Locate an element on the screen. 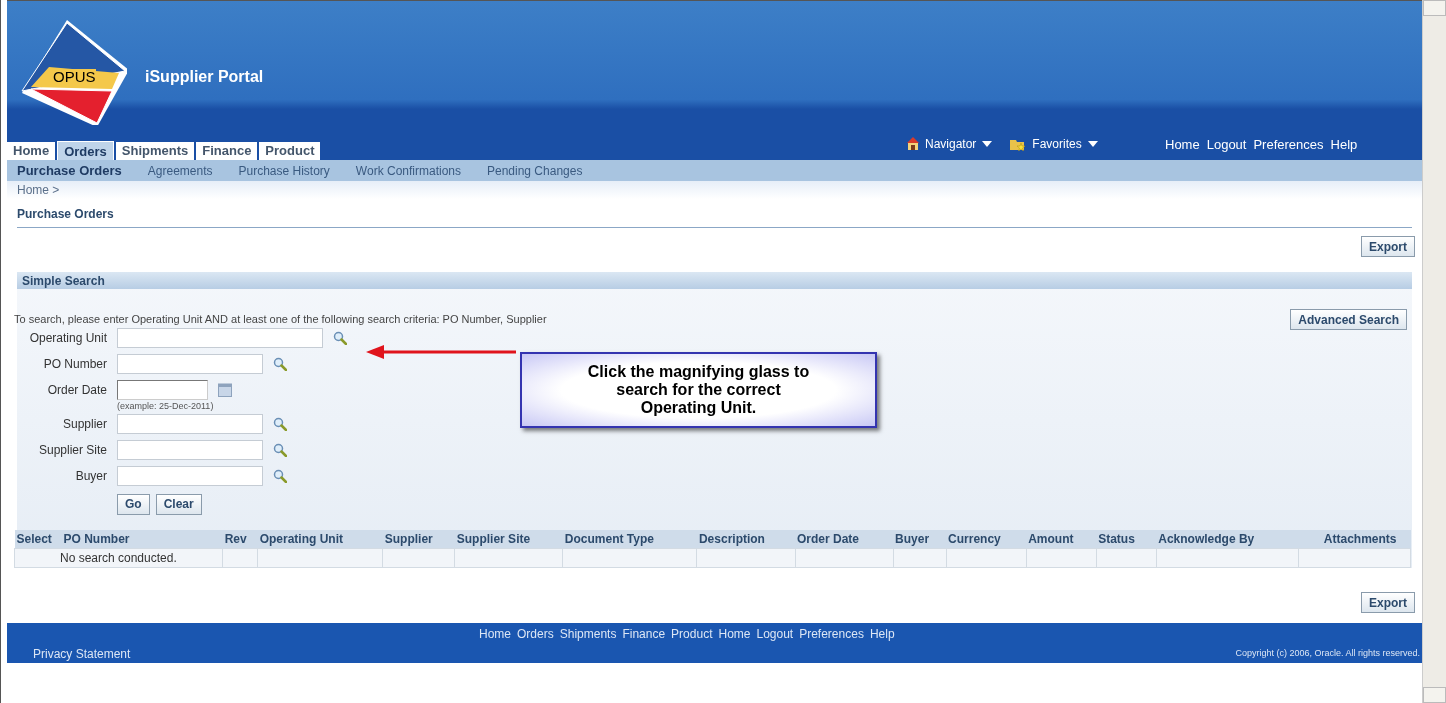  column-header: Select is located at coordinates (38, 539).